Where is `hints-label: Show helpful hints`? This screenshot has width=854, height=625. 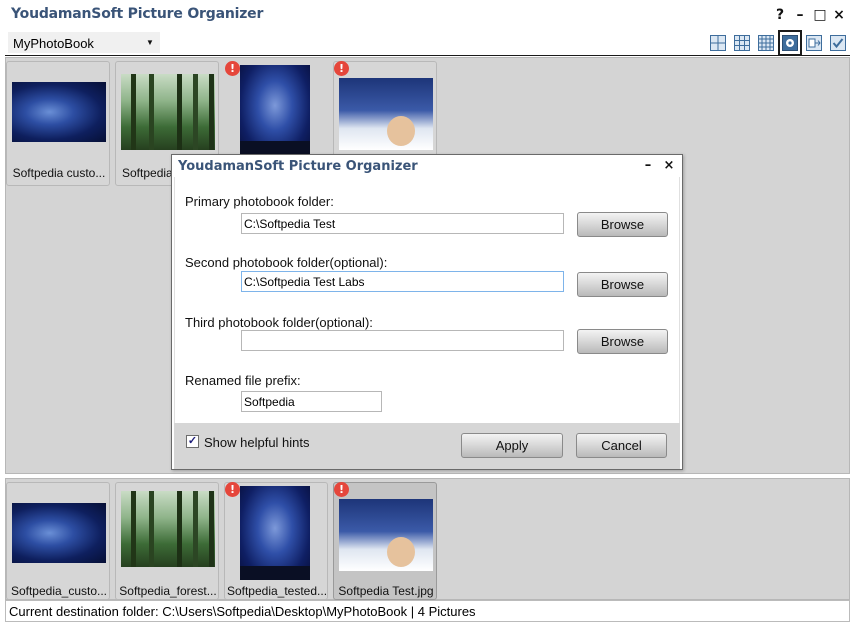
hints-label: Show helpful hints is located at coordinates (257, 442).